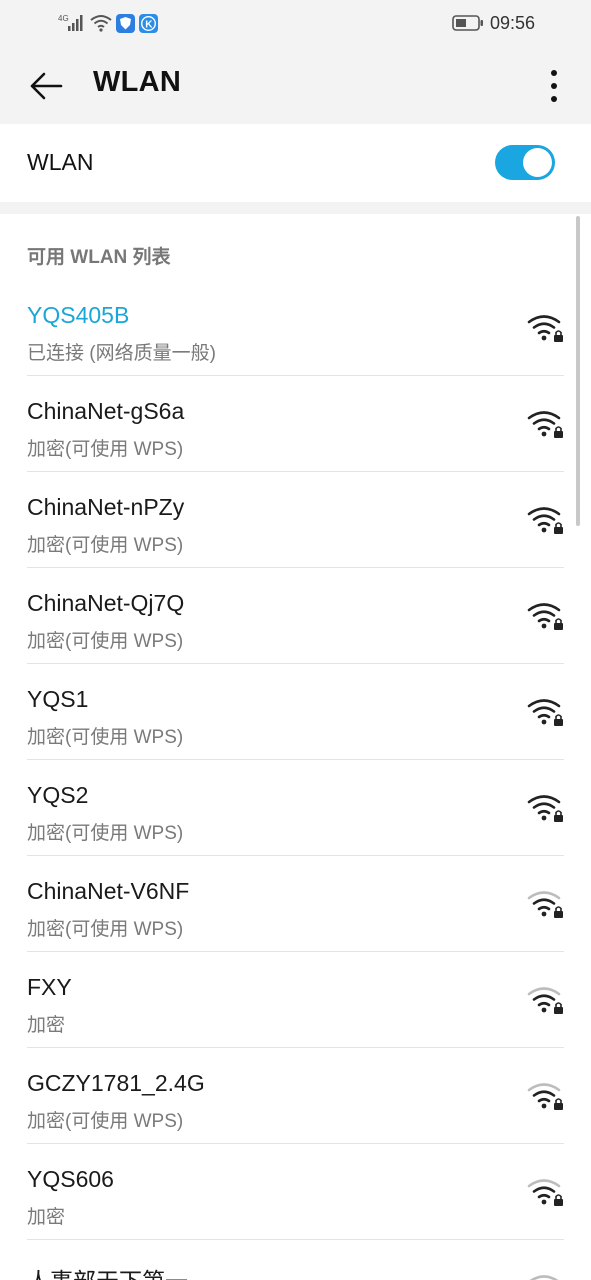 The height and width of the screenshot is (1280, 591). What do you see at coordinates (78, 315) in the screenshot?
I see `network-name: YQS405B` at bounding box center [78, 315].